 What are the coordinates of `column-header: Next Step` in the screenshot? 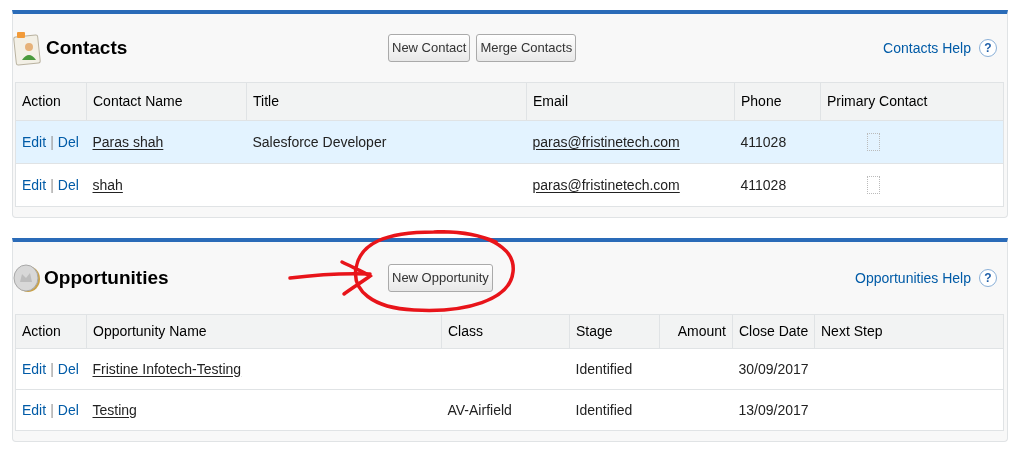 It's located at (909, 331).